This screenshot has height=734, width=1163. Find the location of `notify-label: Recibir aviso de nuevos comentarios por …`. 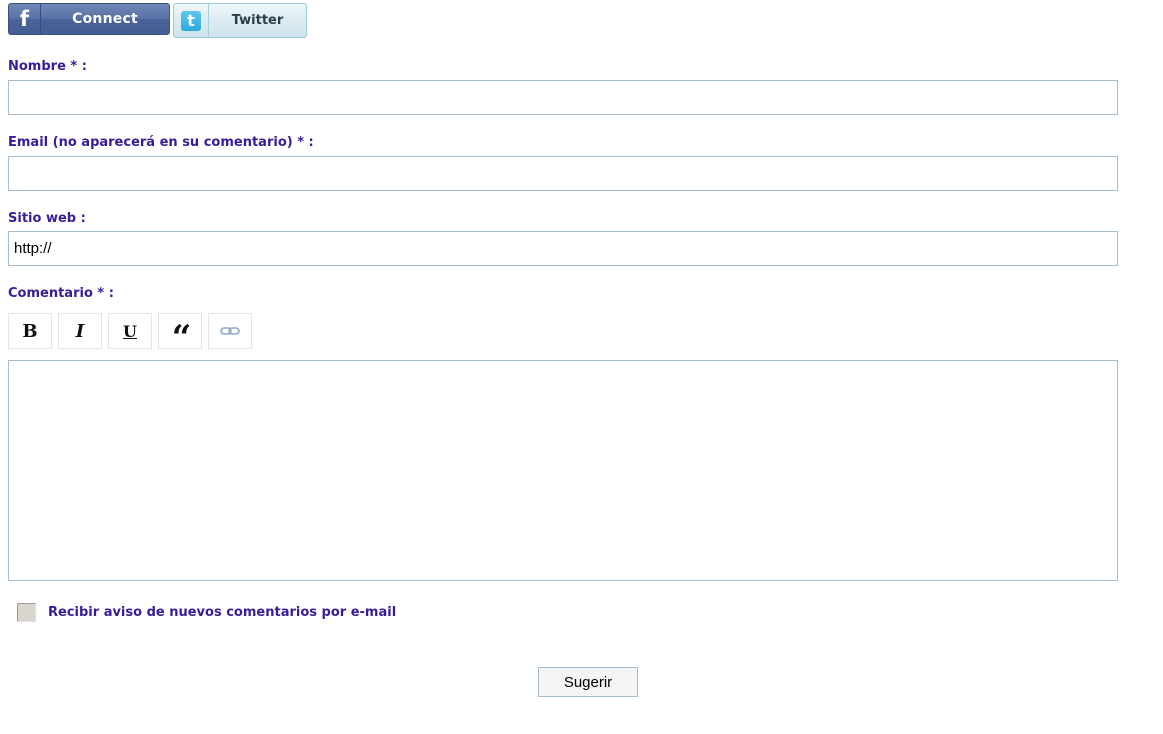

notify-label: Recibir aviso de nuevos comentarios por … is located at coordinates (222, 612).